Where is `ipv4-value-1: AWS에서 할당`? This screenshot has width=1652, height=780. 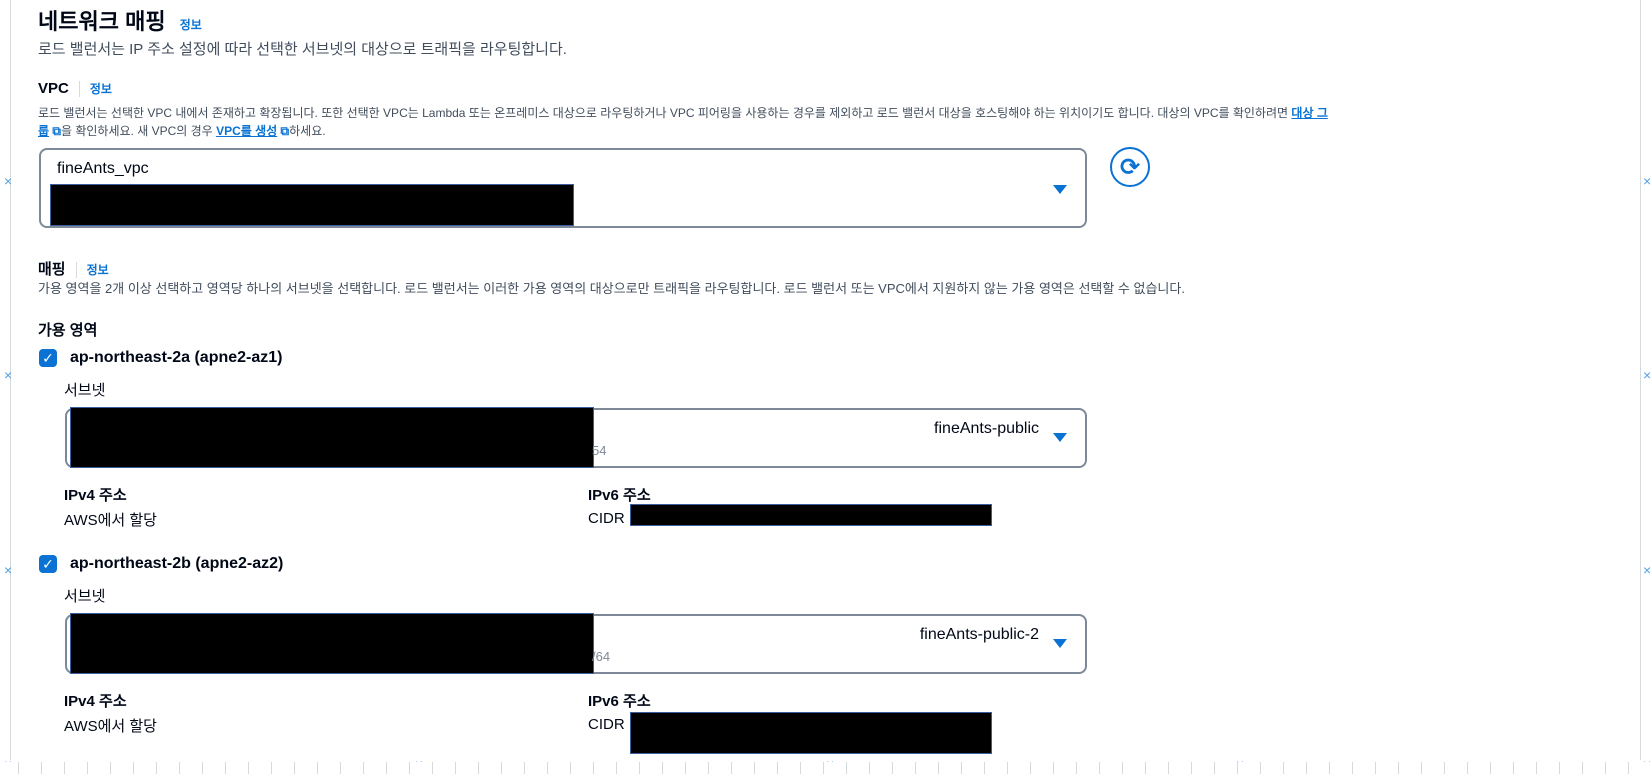
ipv4-value-1: AWS에서 할당 is located at coordinates (110, 520).